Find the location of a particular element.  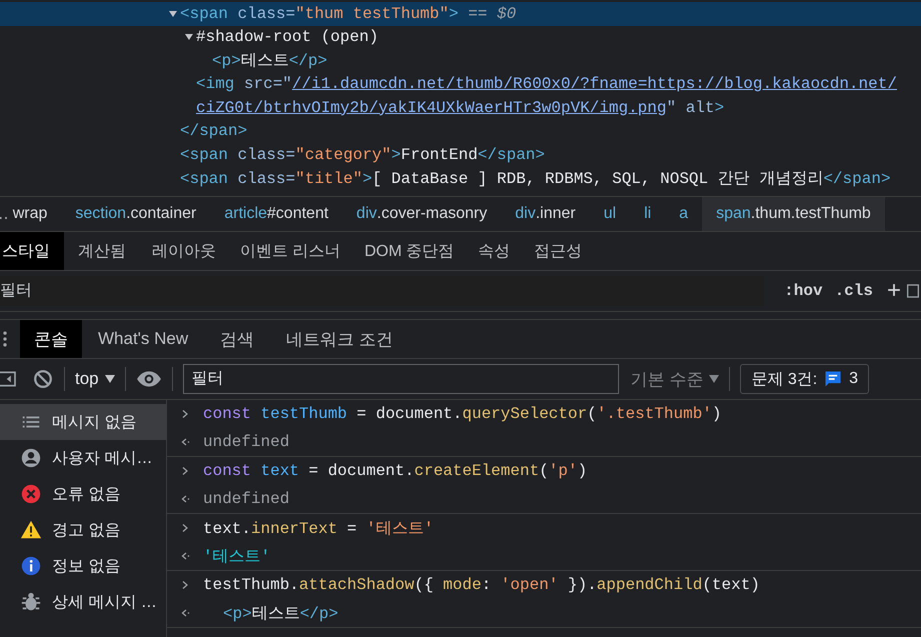

dom-closing-tag: </span> is located at coordinates (214, 131).